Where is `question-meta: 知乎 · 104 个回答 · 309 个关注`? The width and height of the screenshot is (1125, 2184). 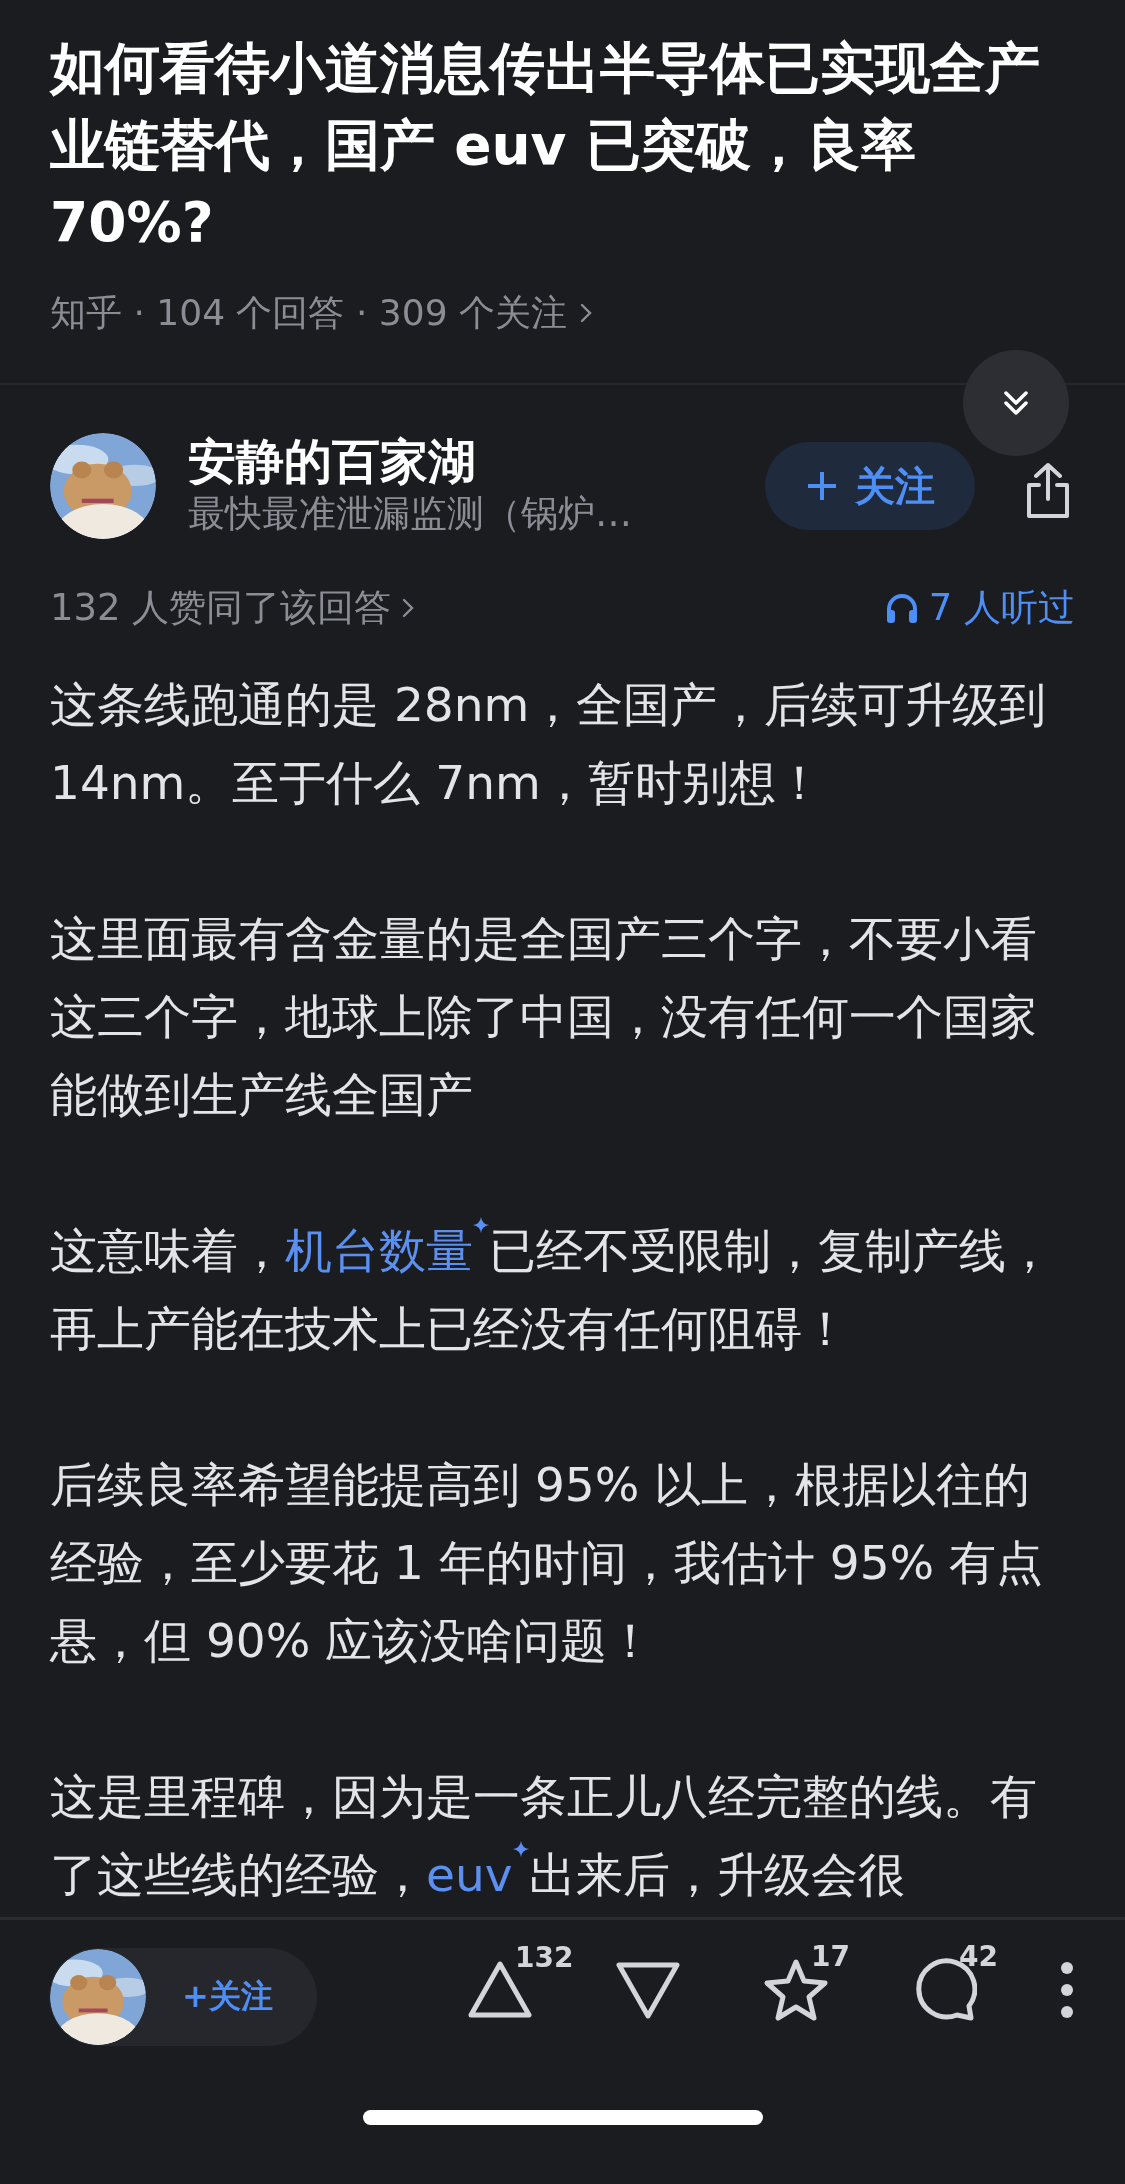
question-meta: 知乎 · 104 个回答 · 309 个关注 is located at coordinates (308, 313).